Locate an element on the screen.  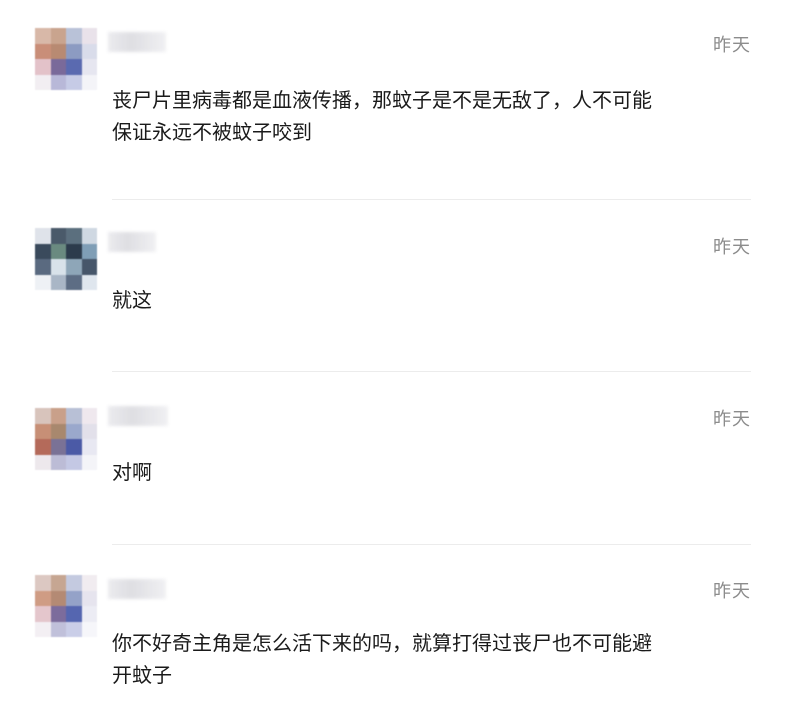
comment-text: 你不好奇主角是怎么活下来的吗，就算打得过丧尸也不可能避开蚊子 is located at coordinates (382, 659).